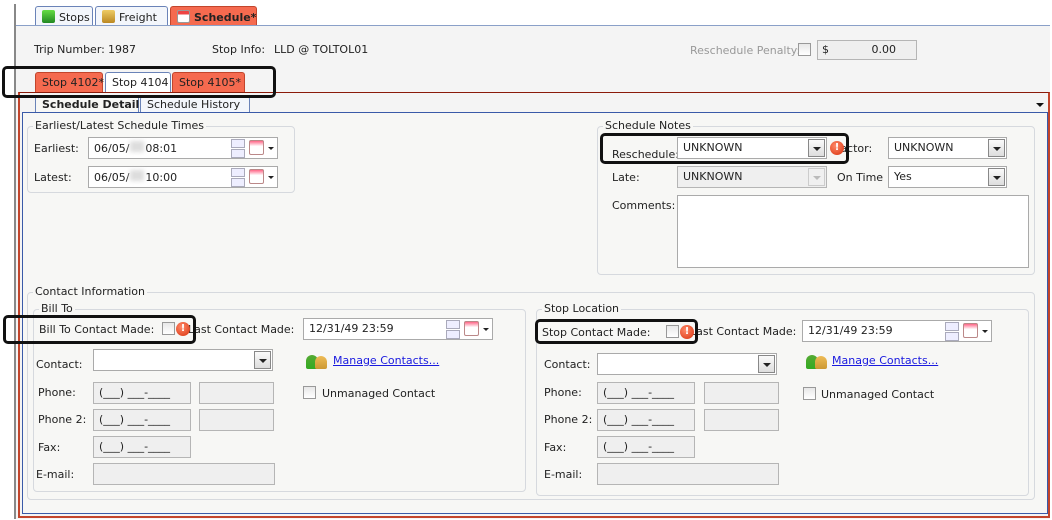 The width and height of the screenshot is (1052, 520). Describe the element at coordinates (309, 392) in the screenshot. I see `bill-to-unmanaged-contact-checkbox` at that location.